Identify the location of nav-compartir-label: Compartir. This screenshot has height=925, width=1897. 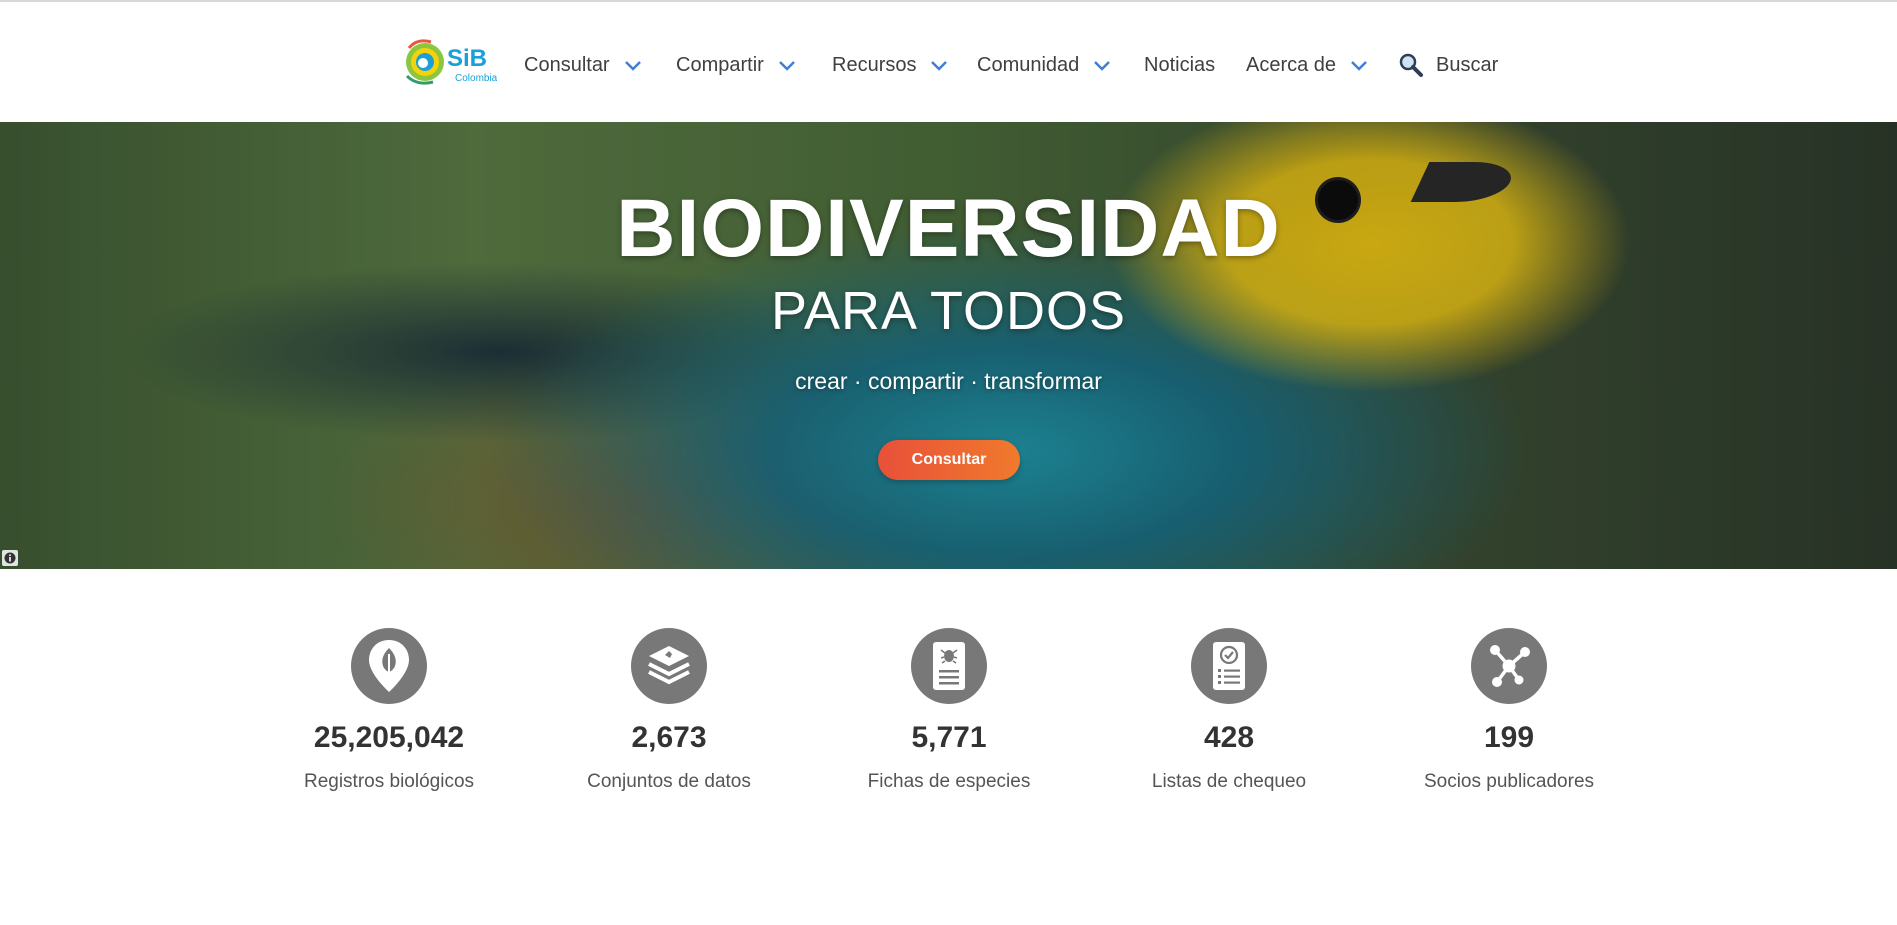
(720, 64).